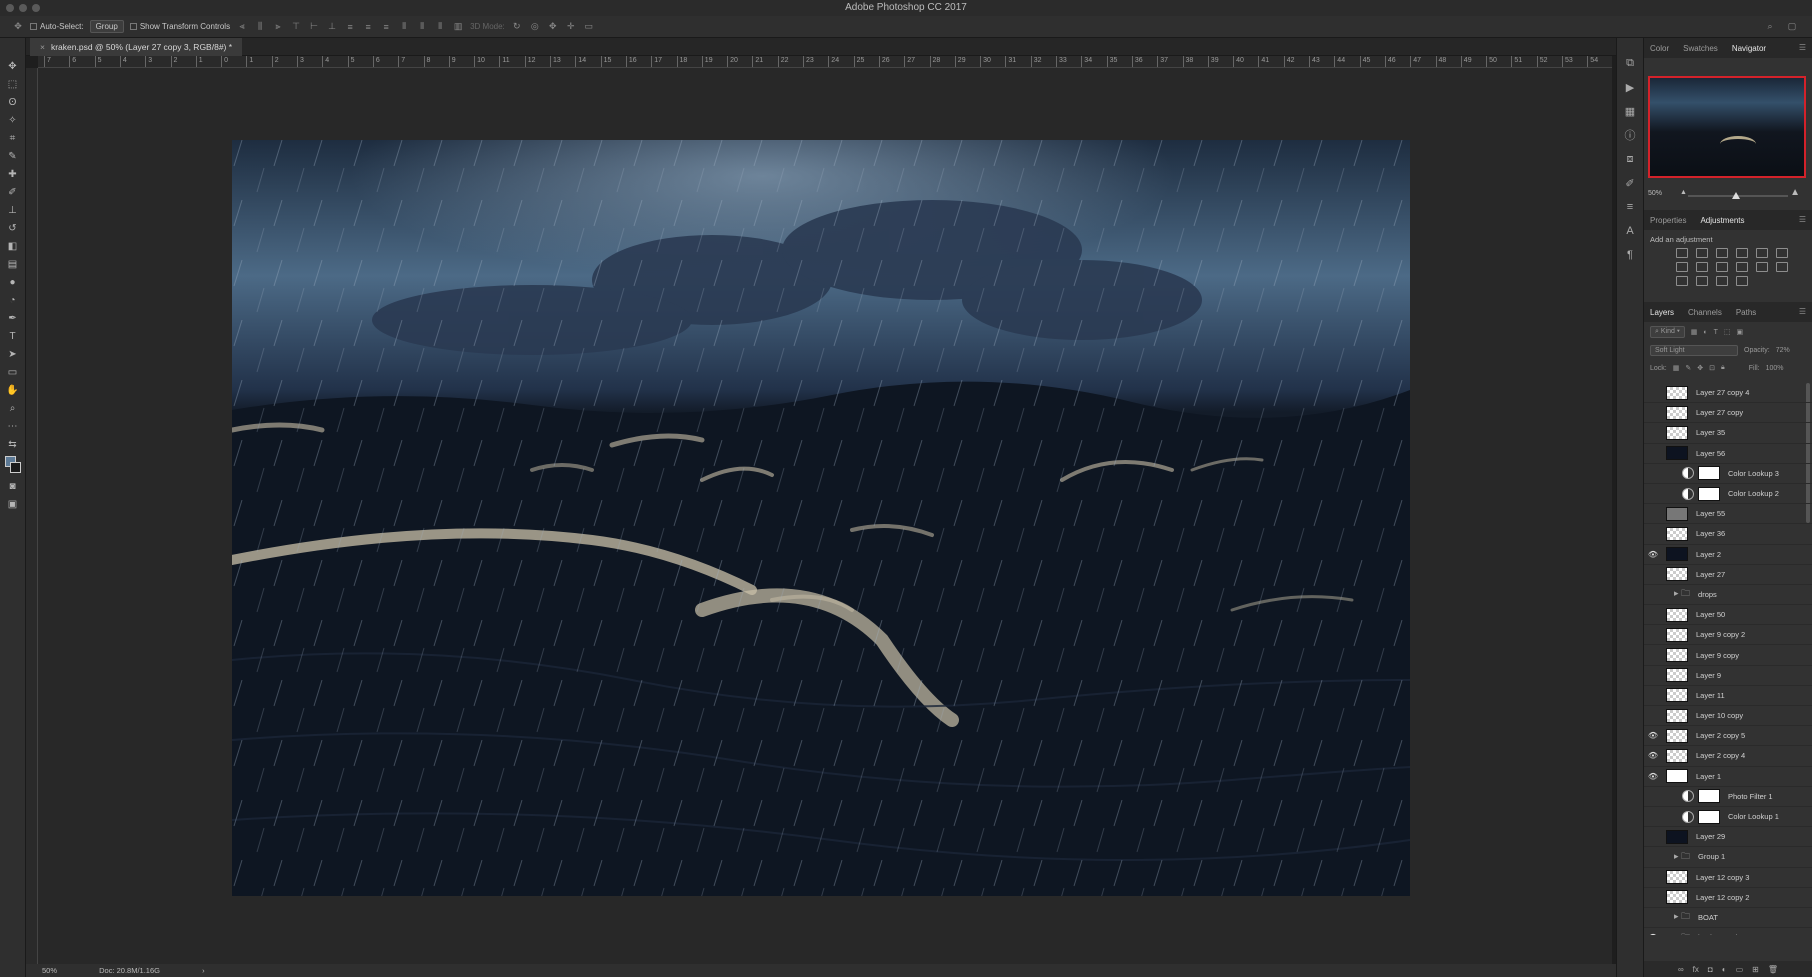 Image resolution: width=1812 pixels, height=977 pixels. Describe the element at coordinates (13, 390) in the screenshot. I see `hand-tool-icon: ✋` at that location.